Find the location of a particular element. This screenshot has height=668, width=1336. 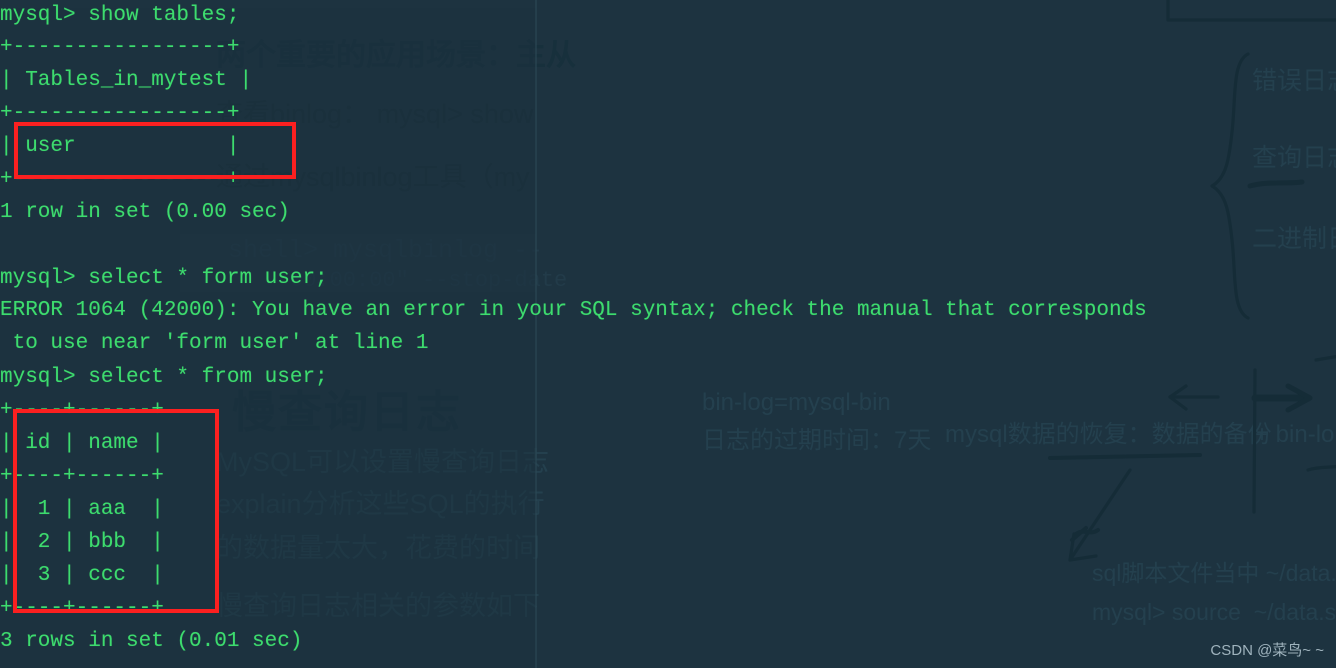

csdn-watermark: CSDN @菜鸟~ ~ is located at coordinates (1267, 650).